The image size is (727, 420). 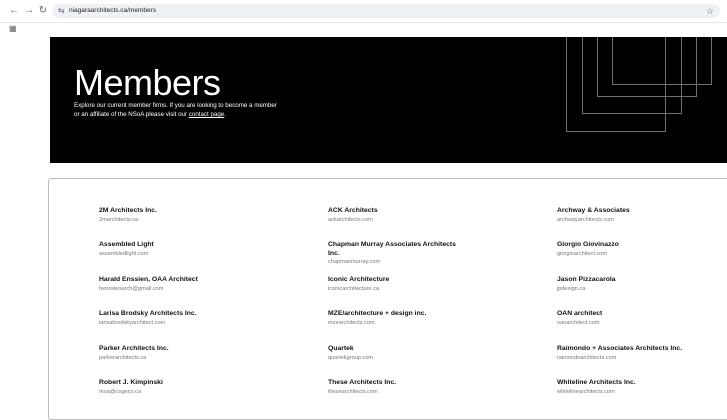 I want to click on member-website: whitelinearchitects.com, so click(x=632, y=392).